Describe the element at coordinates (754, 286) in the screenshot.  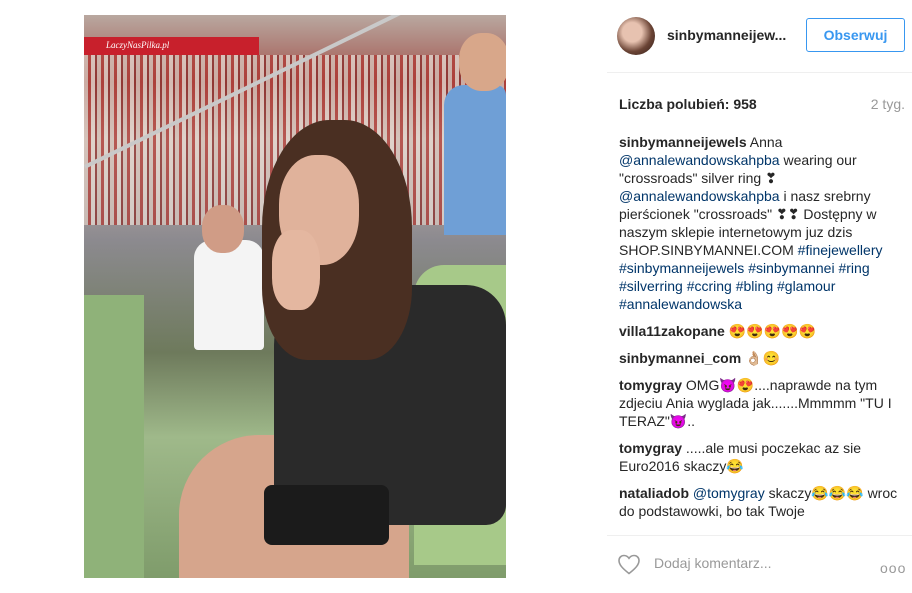
I see `hashtag: #bling` at that location.